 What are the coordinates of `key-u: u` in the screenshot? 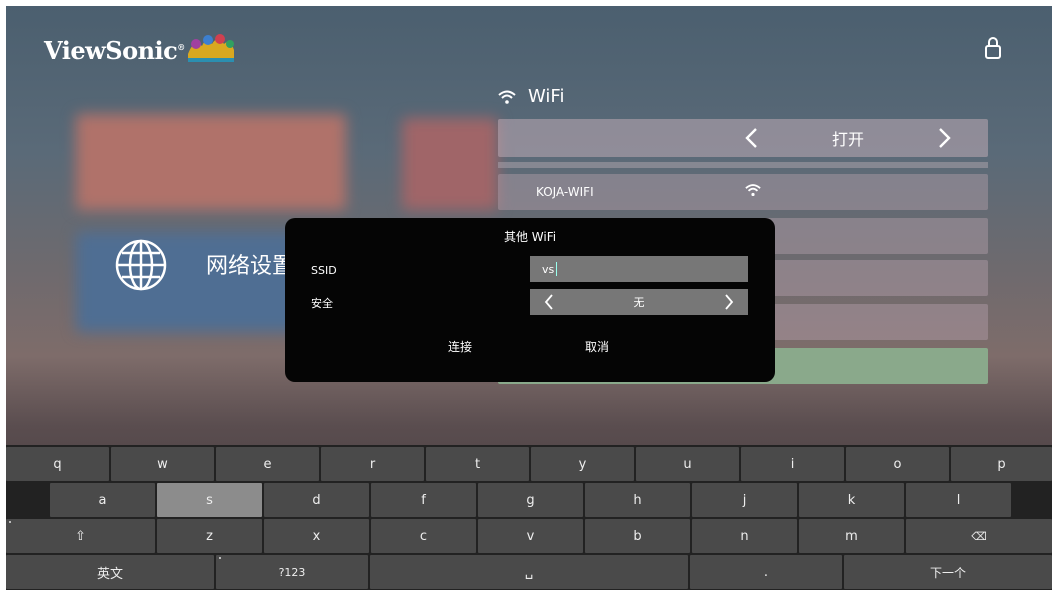 It's located at (687, 464).